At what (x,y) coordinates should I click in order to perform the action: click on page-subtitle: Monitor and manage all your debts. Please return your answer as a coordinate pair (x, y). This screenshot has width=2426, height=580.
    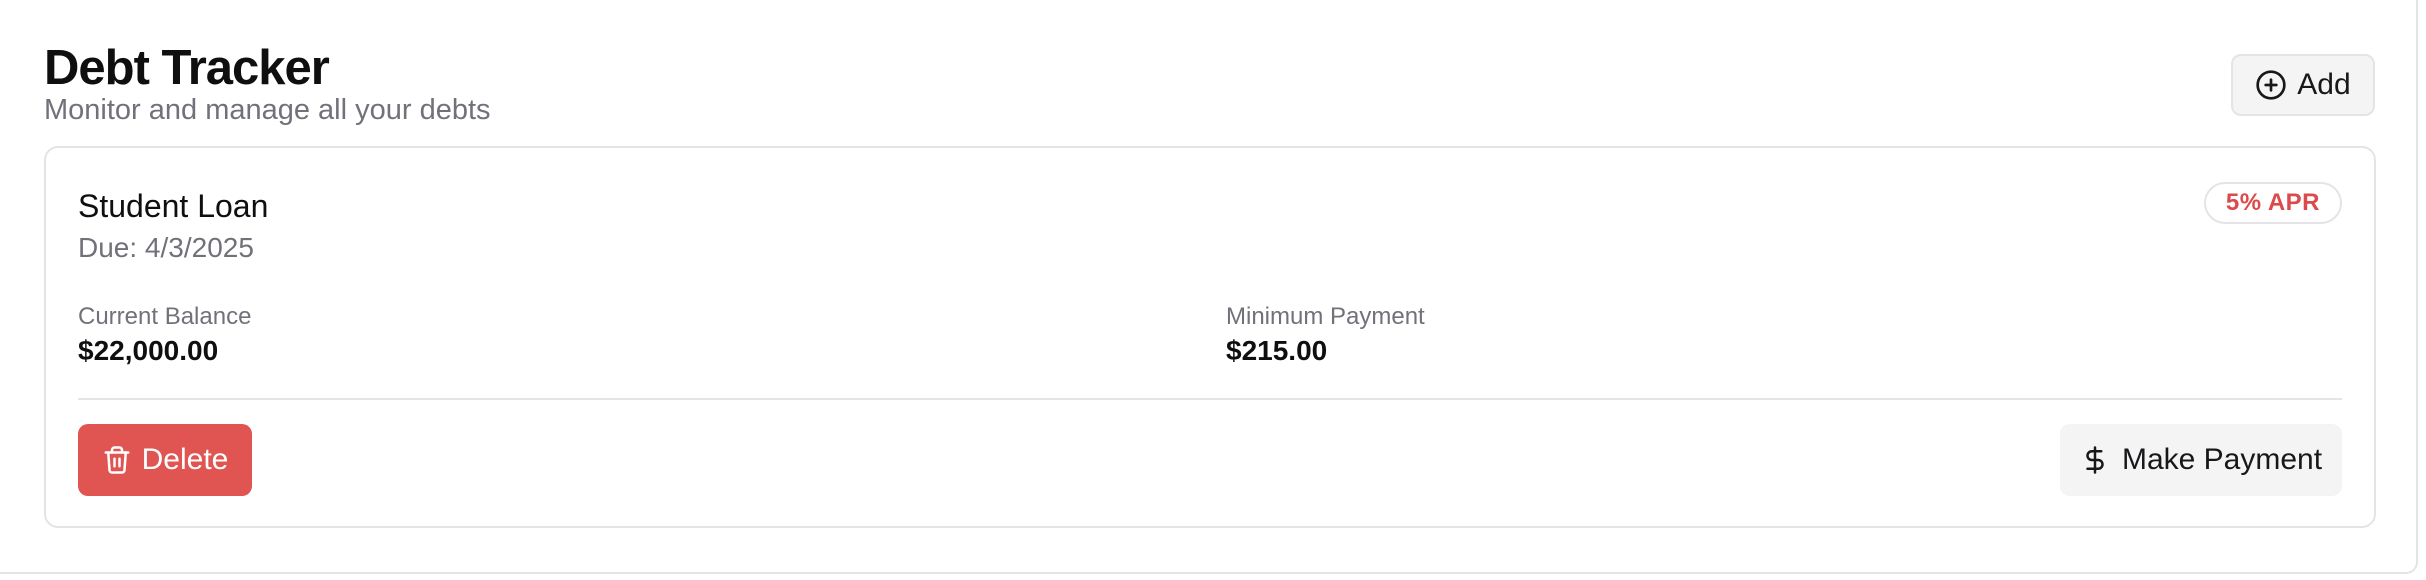
    Looking at the image, I should click on (267, 110).